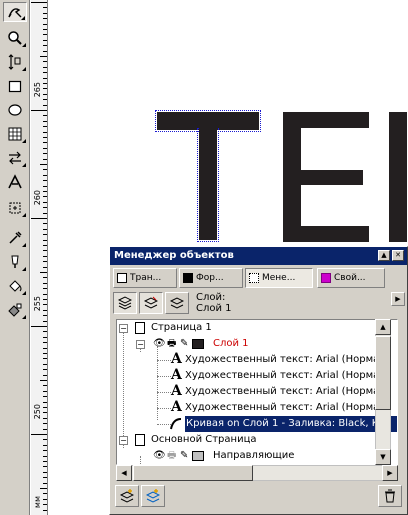  What do you see at coordinates (398, 299) in the screenshot?
I see `flyout-arrow-icon: ▶` at bounding box center [398, 299].